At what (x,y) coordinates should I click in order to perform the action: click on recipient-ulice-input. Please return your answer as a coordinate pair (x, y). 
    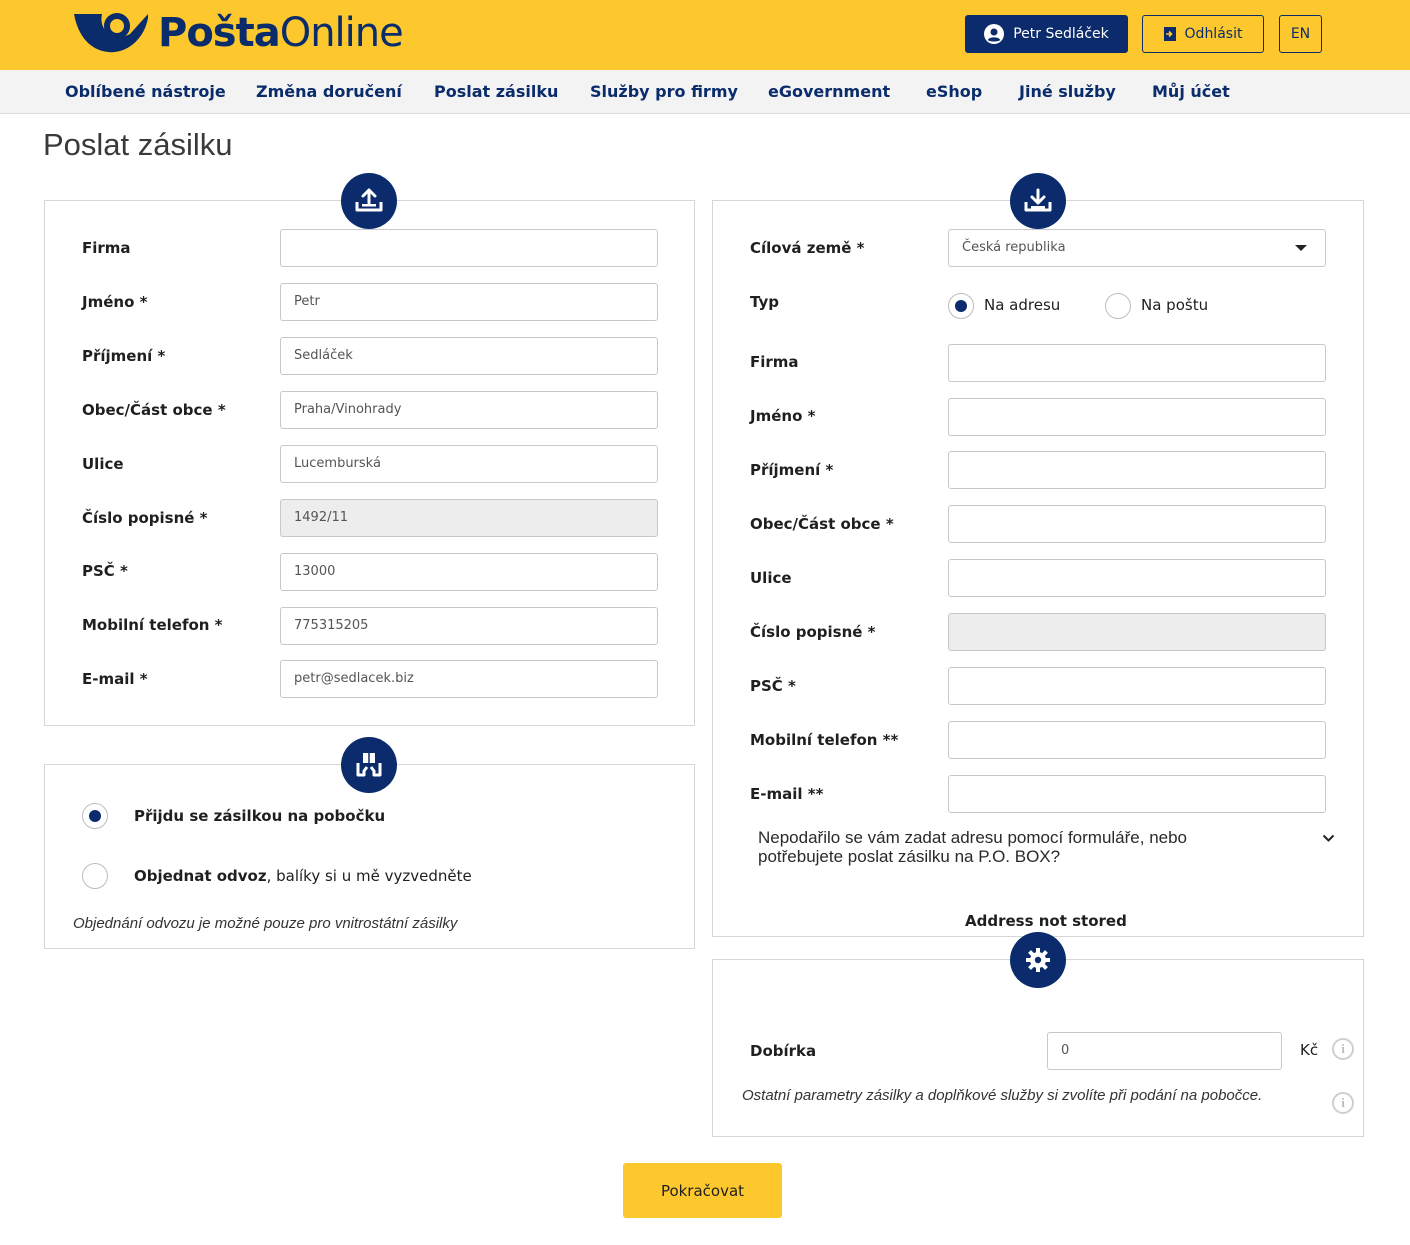
    Looking at the image, I should click on (1137, 578).